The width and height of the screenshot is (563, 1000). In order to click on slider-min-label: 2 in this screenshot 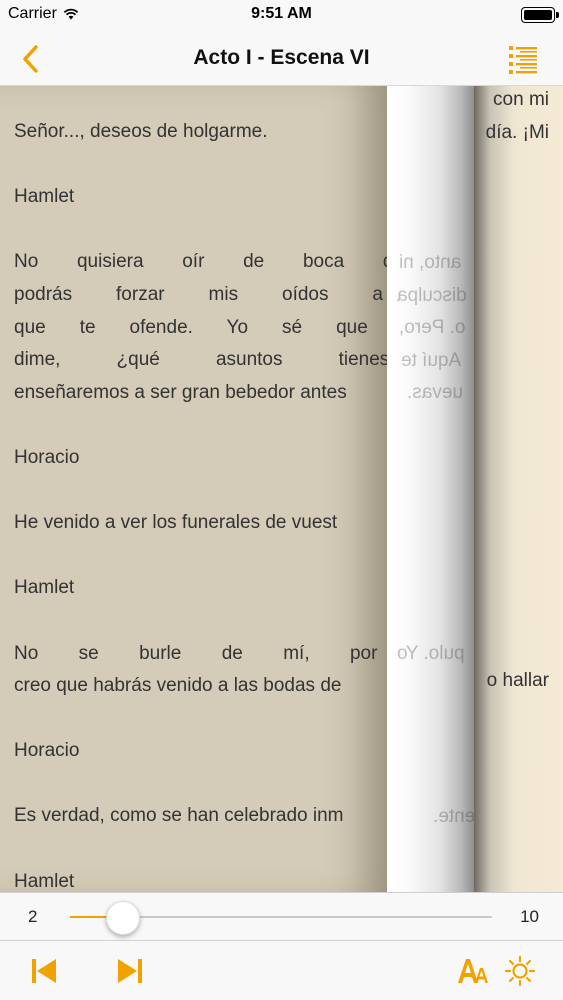, I will do `click(33, 916)`.